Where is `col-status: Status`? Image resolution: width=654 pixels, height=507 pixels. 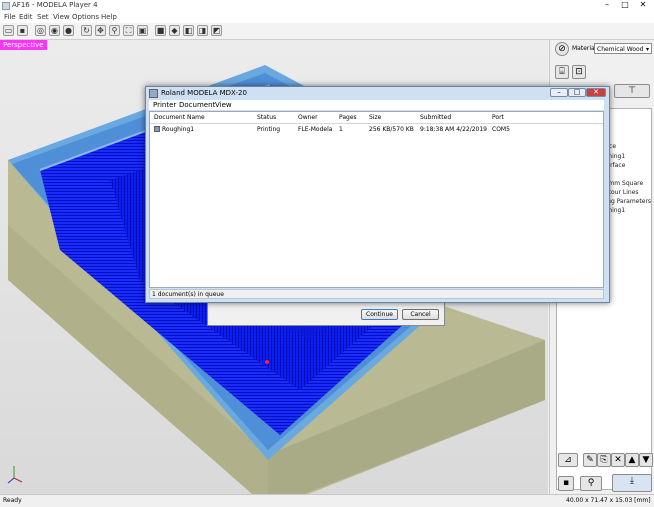
col-status: Status is located at coordinates (266, 117).